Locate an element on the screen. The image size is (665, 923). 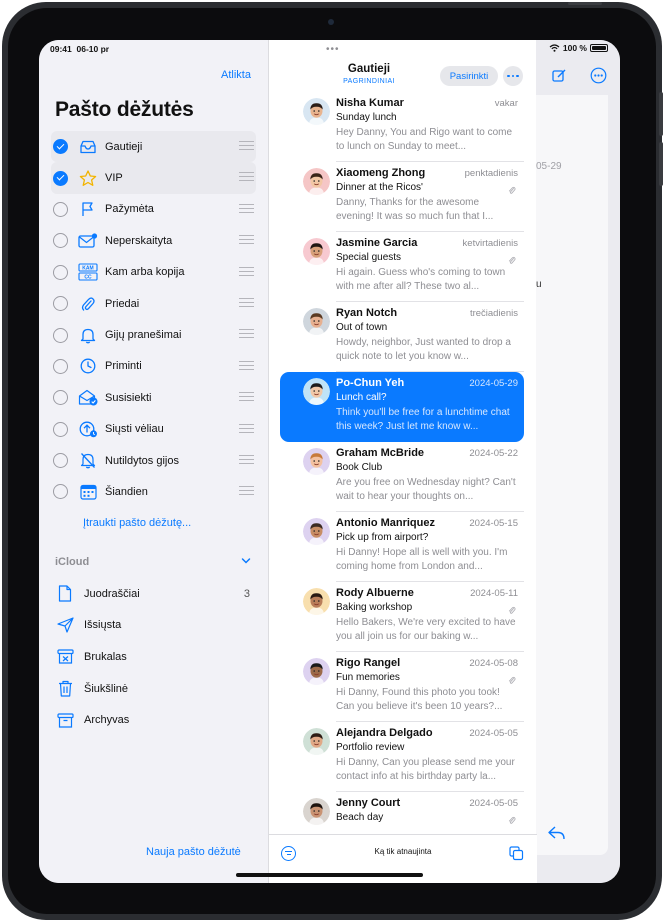
home-indicator is located at coordinates (329, 875).